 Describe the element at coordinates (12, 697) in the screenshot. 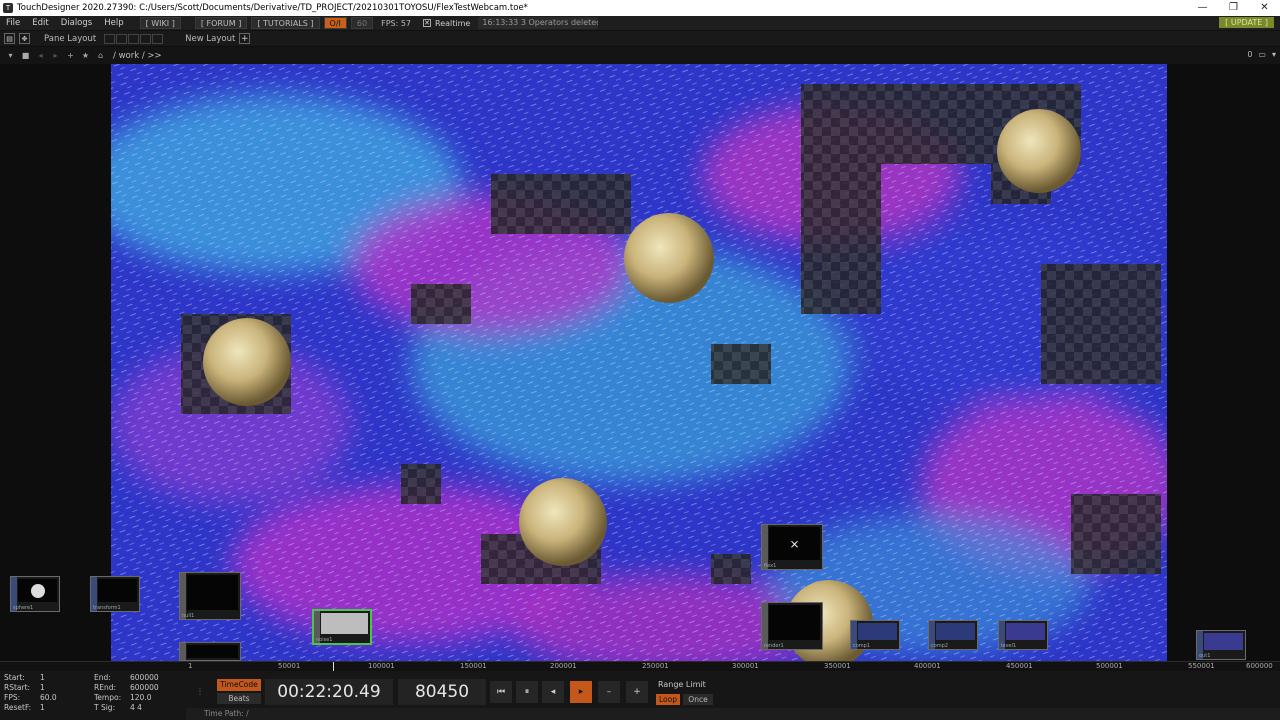

I see `fps-label: FPS:` at that location.